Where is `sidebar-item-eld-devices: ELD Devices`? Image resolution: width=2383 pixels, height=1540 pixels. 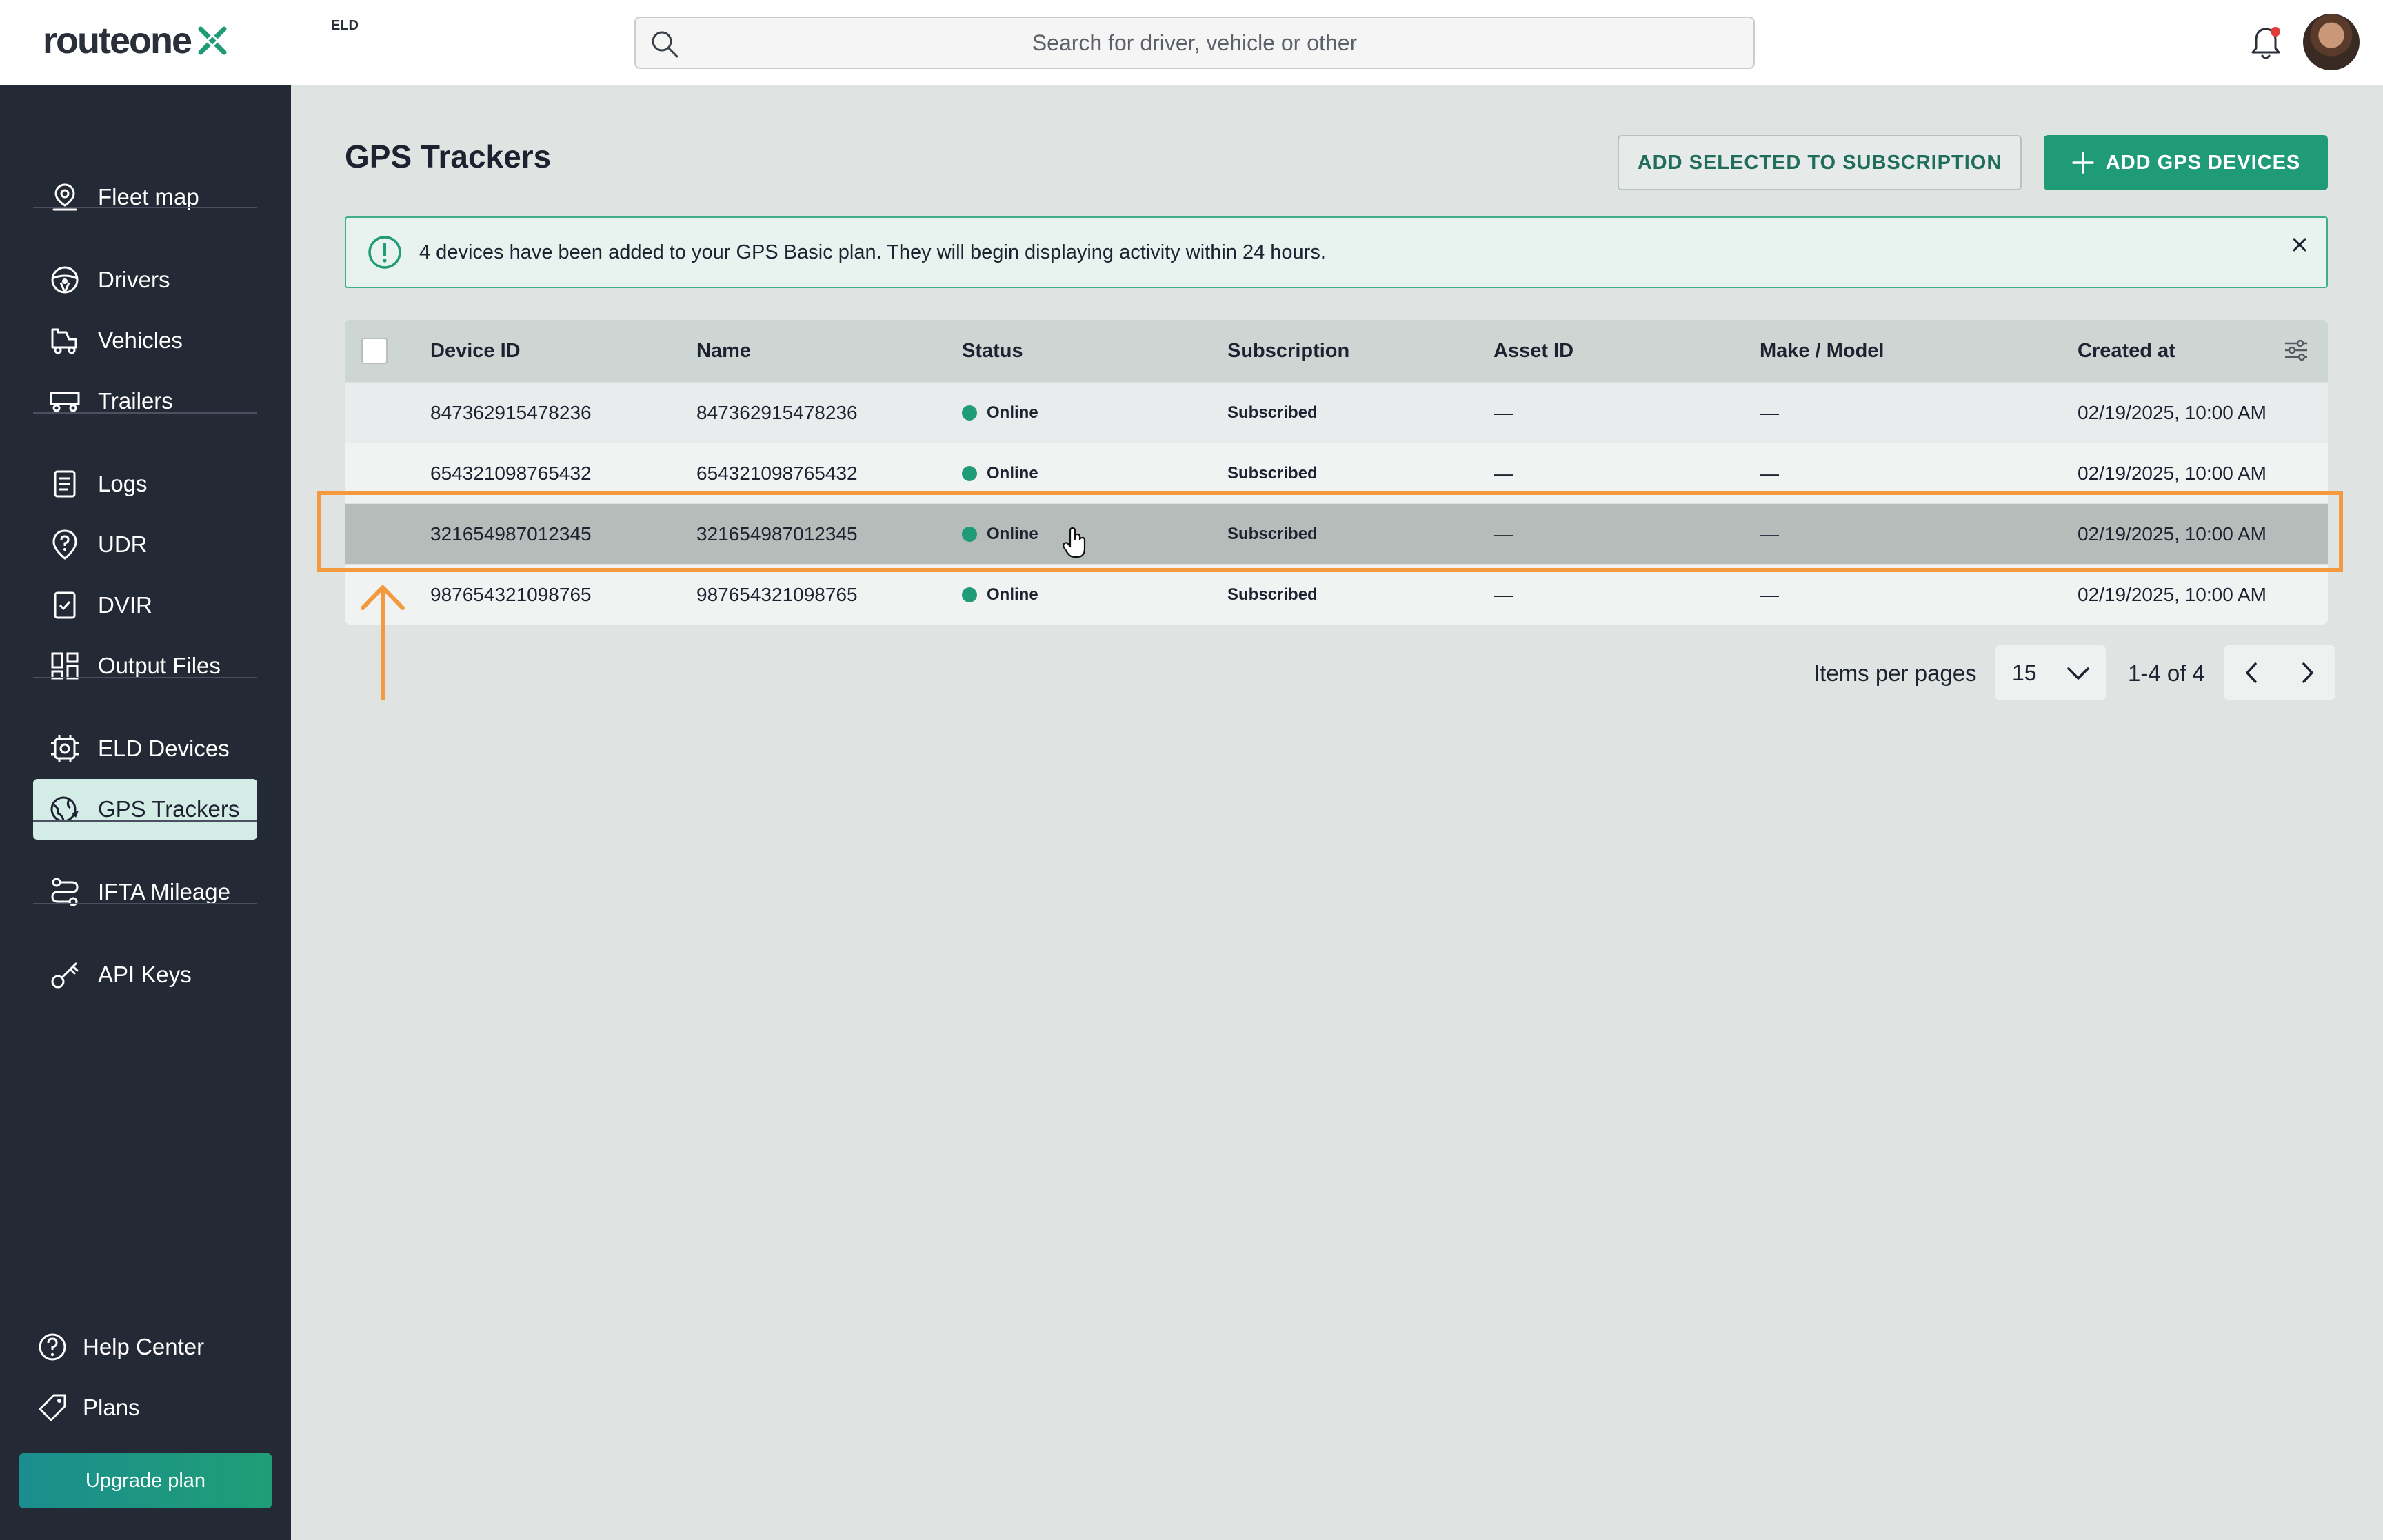 sidebar-item-eld-devices: ELD Devices is located at coordinates (145, 749).